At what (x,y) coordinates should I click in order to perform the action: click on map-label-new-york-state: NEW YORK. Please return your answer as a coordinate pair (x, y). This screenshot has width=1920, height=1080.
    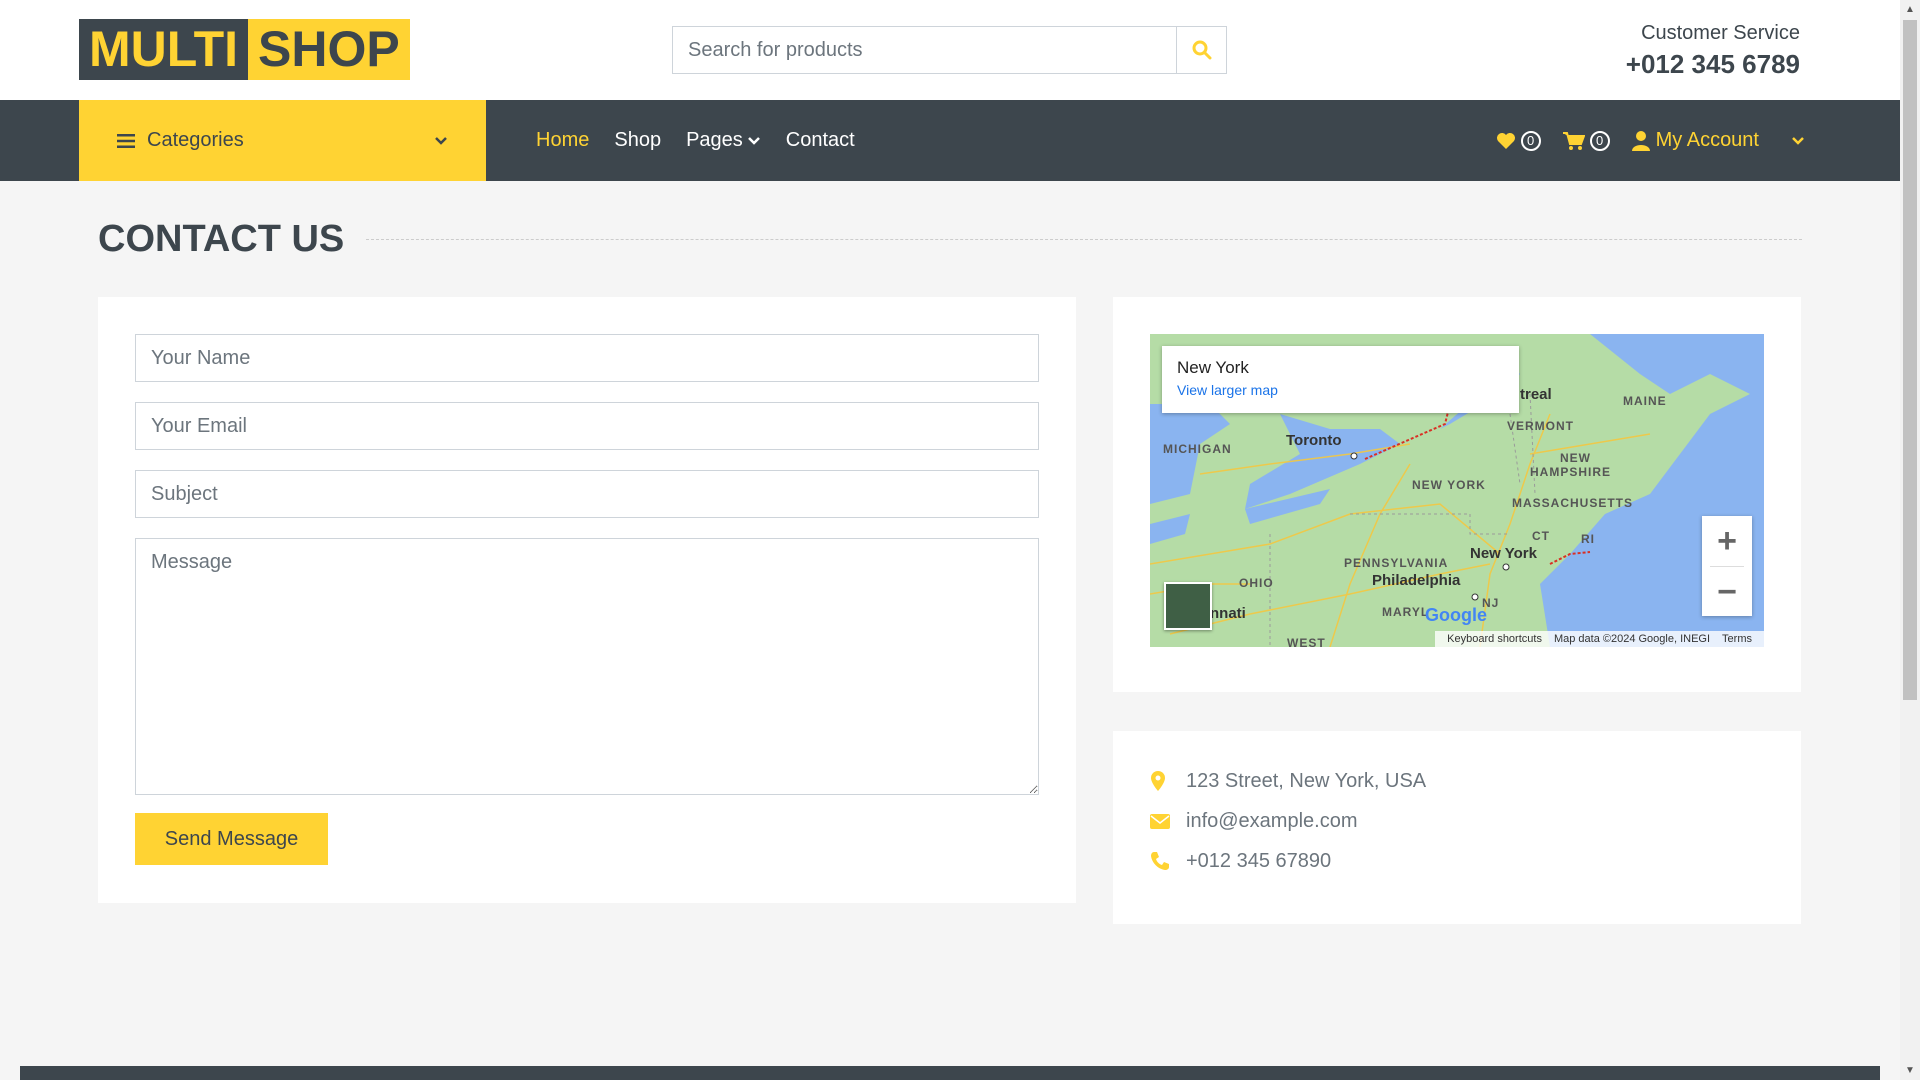
    Looking at the image, I should click on (1449, 485).